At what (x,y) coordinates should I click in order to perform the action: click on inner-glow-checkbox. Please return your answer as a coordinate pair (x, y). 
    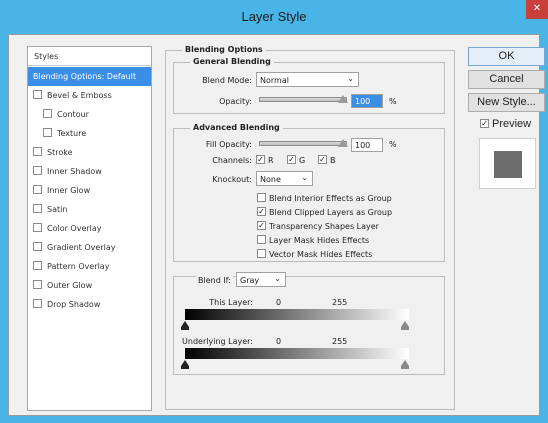
    Looking at the image, I should click on (37, 189).